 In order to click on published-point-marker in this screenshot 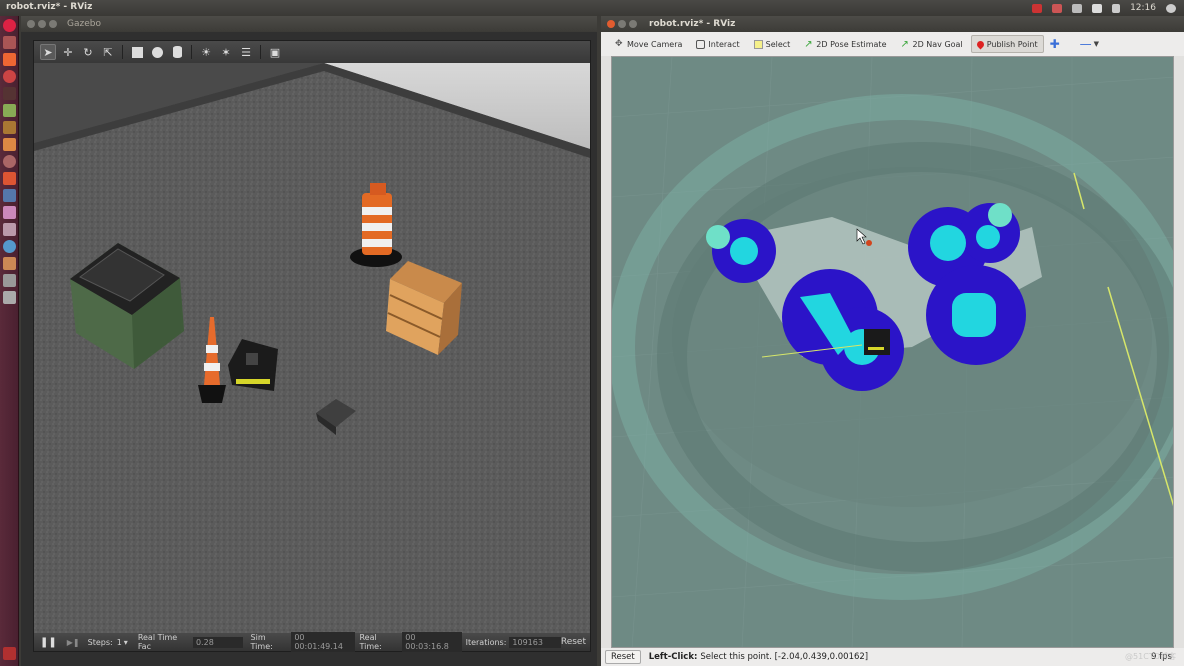, I will do `click(869, 243)`.